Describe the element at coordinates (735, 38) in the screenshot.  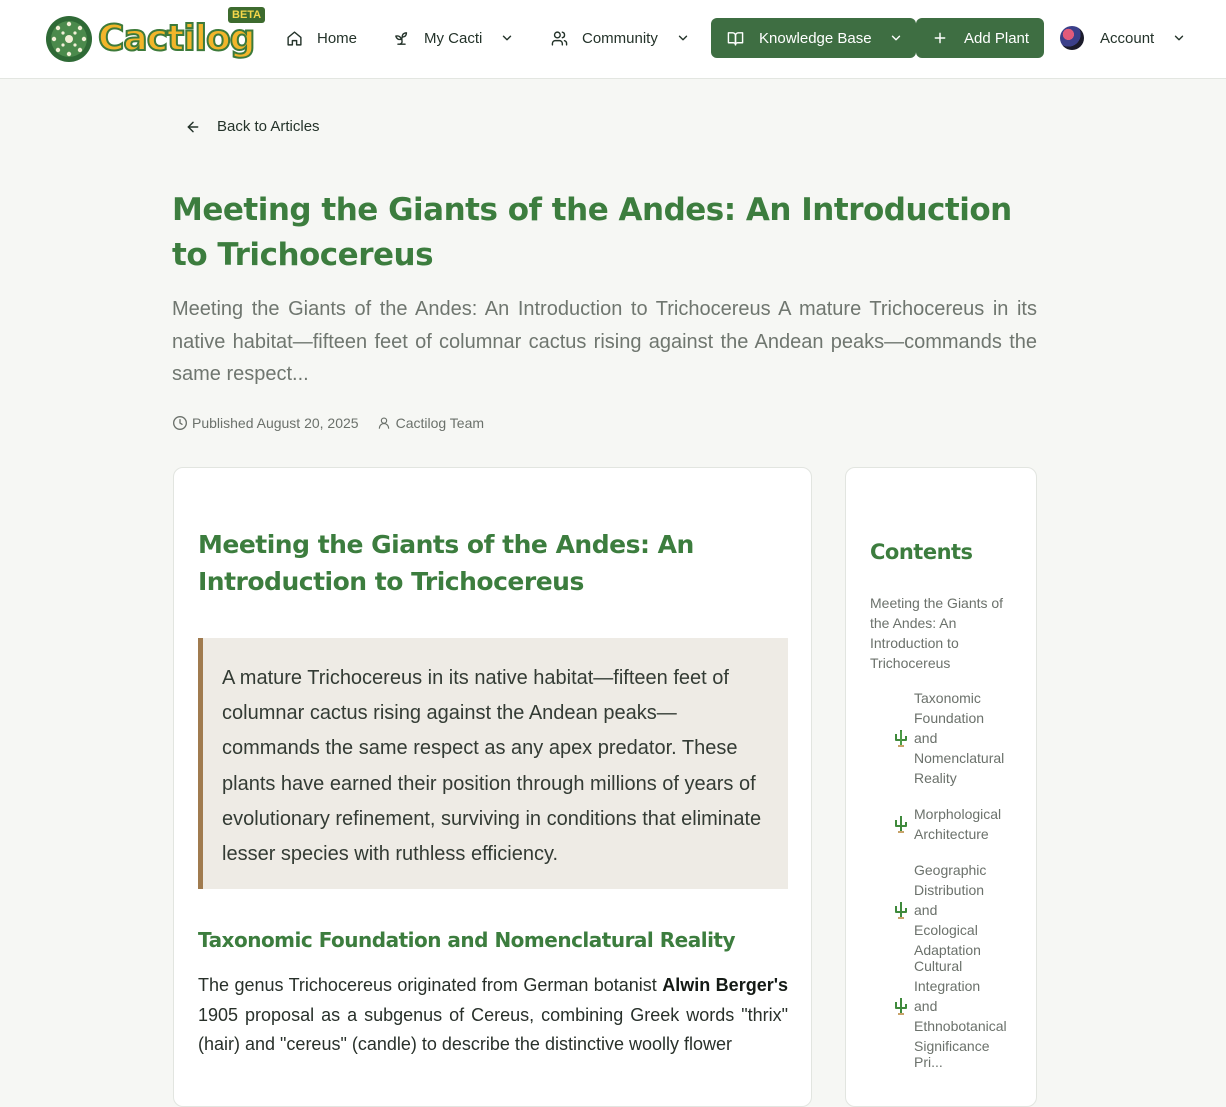
I see `book-icon` at that location.